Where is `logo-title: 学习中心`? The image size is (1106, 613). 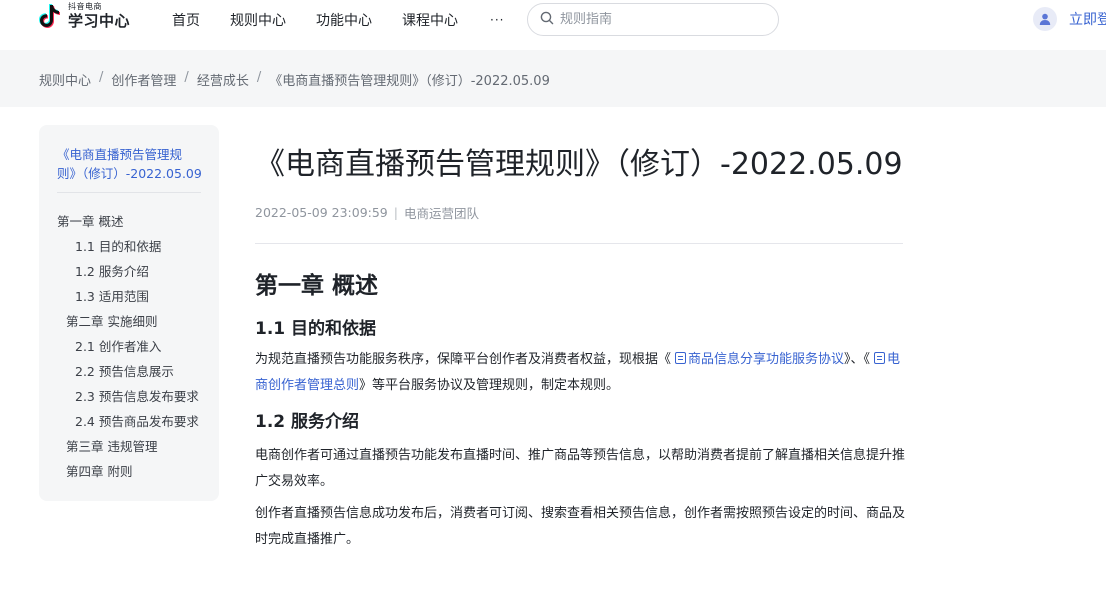
logo-title: 学习中心 is located at coordinates (99, 21).